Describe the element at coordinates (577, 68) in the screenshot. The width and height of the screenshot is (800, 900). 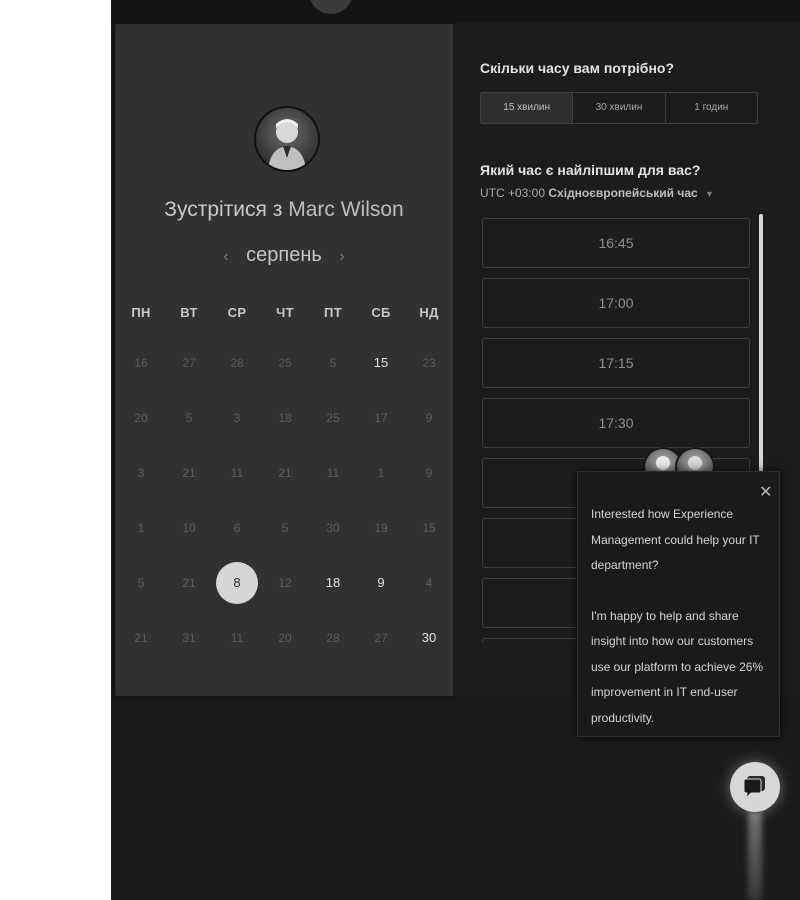
I see `duration-question: Скільки часу вам потрібно?` at that location.